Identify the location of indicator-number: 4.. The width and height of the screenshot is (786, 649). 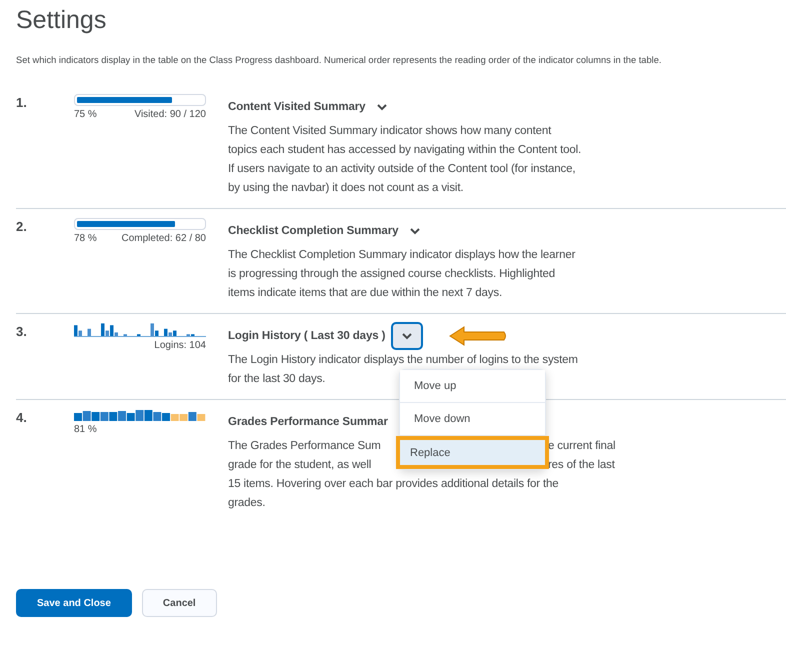
(22, 417).